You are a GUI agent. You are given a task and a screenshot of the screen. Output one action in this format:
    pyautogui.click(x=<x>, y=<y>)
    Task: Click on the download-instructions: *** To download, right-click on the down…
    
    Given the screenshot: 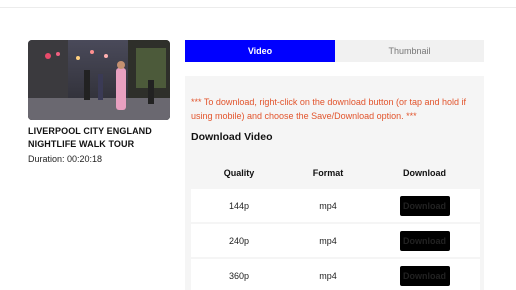 What is the action you would take?
    pyautogui.click(x=329, y=109)
    